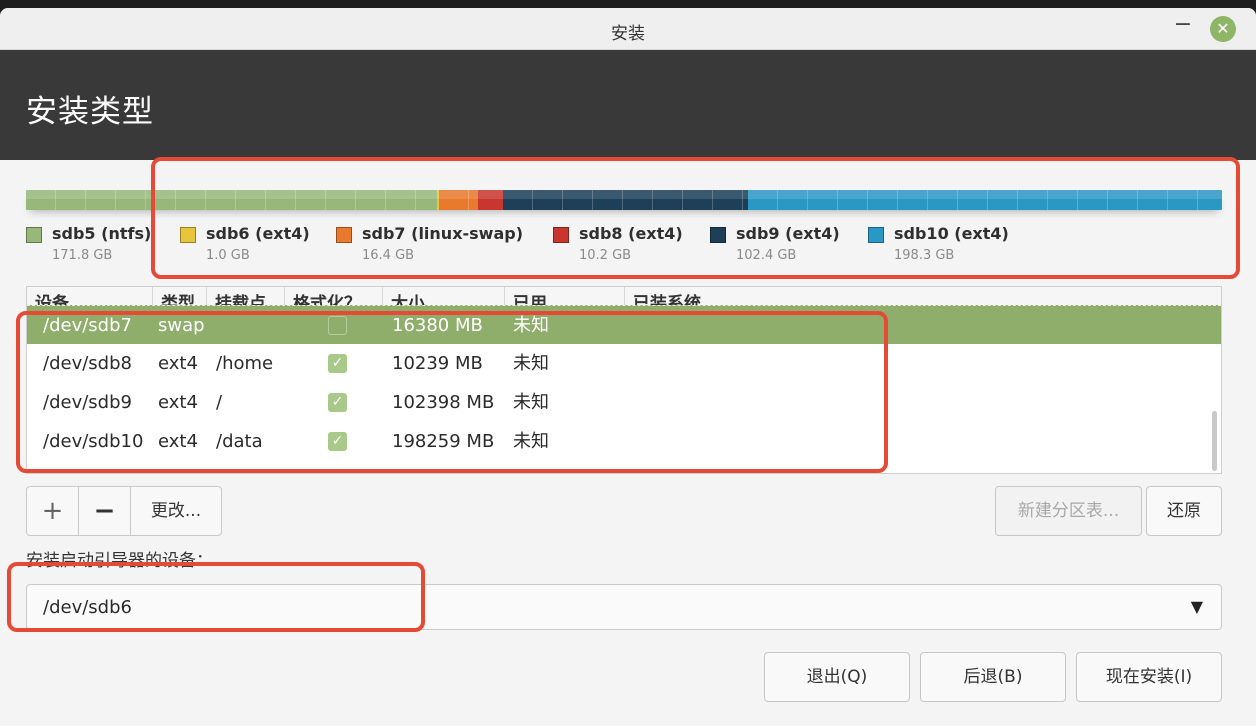 The width and height of the screenshot is (1256, 726). I want to click on bootloader-device-value: /dev/sdb6, so click(87, 607).